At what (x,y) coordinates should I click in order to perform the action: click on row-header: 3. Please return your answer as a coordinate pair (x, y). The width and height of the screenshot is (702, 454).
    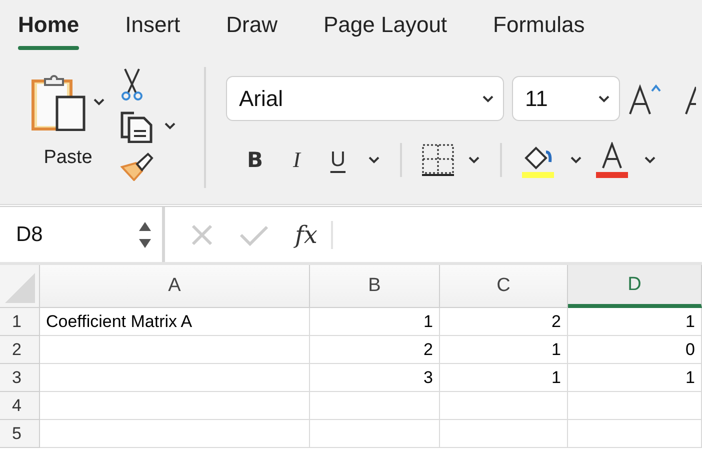
    Looking at the image, I should click on (20, 378).